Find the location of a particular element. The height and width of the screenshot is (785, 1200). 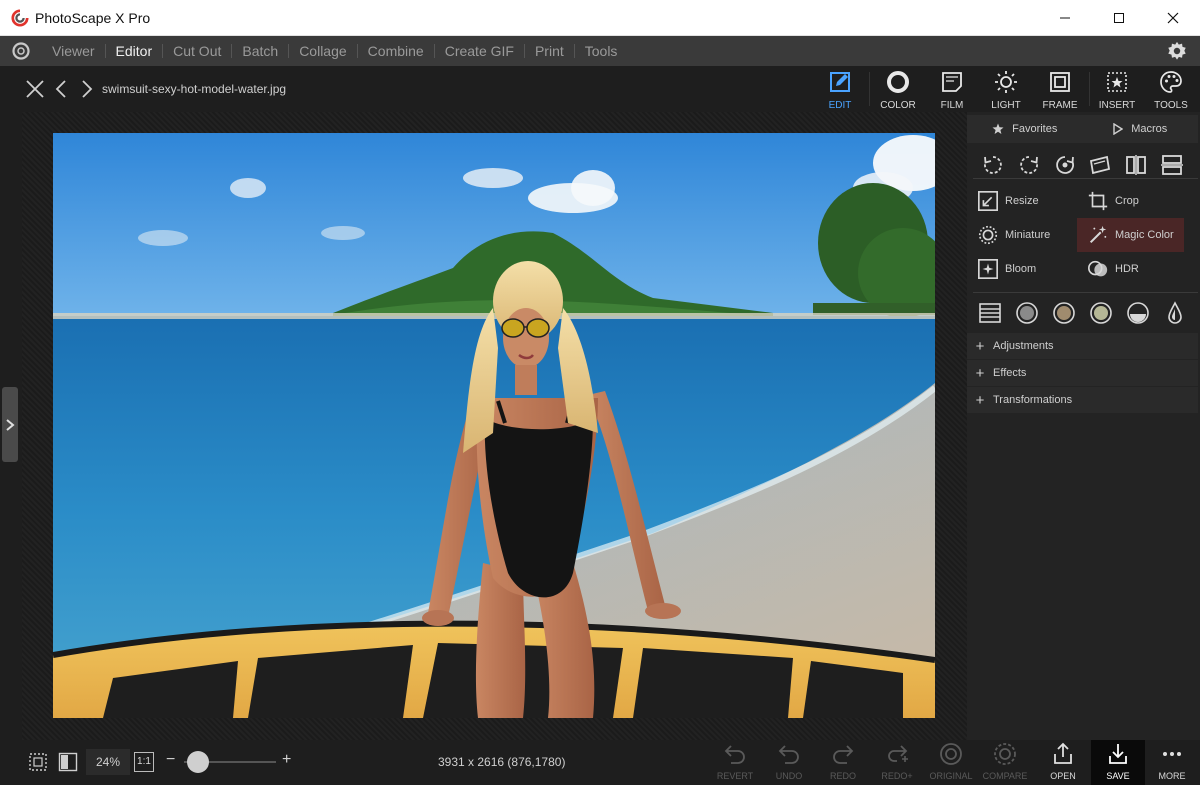

filter-vintage-icon is located at coordinates (1101, 313).